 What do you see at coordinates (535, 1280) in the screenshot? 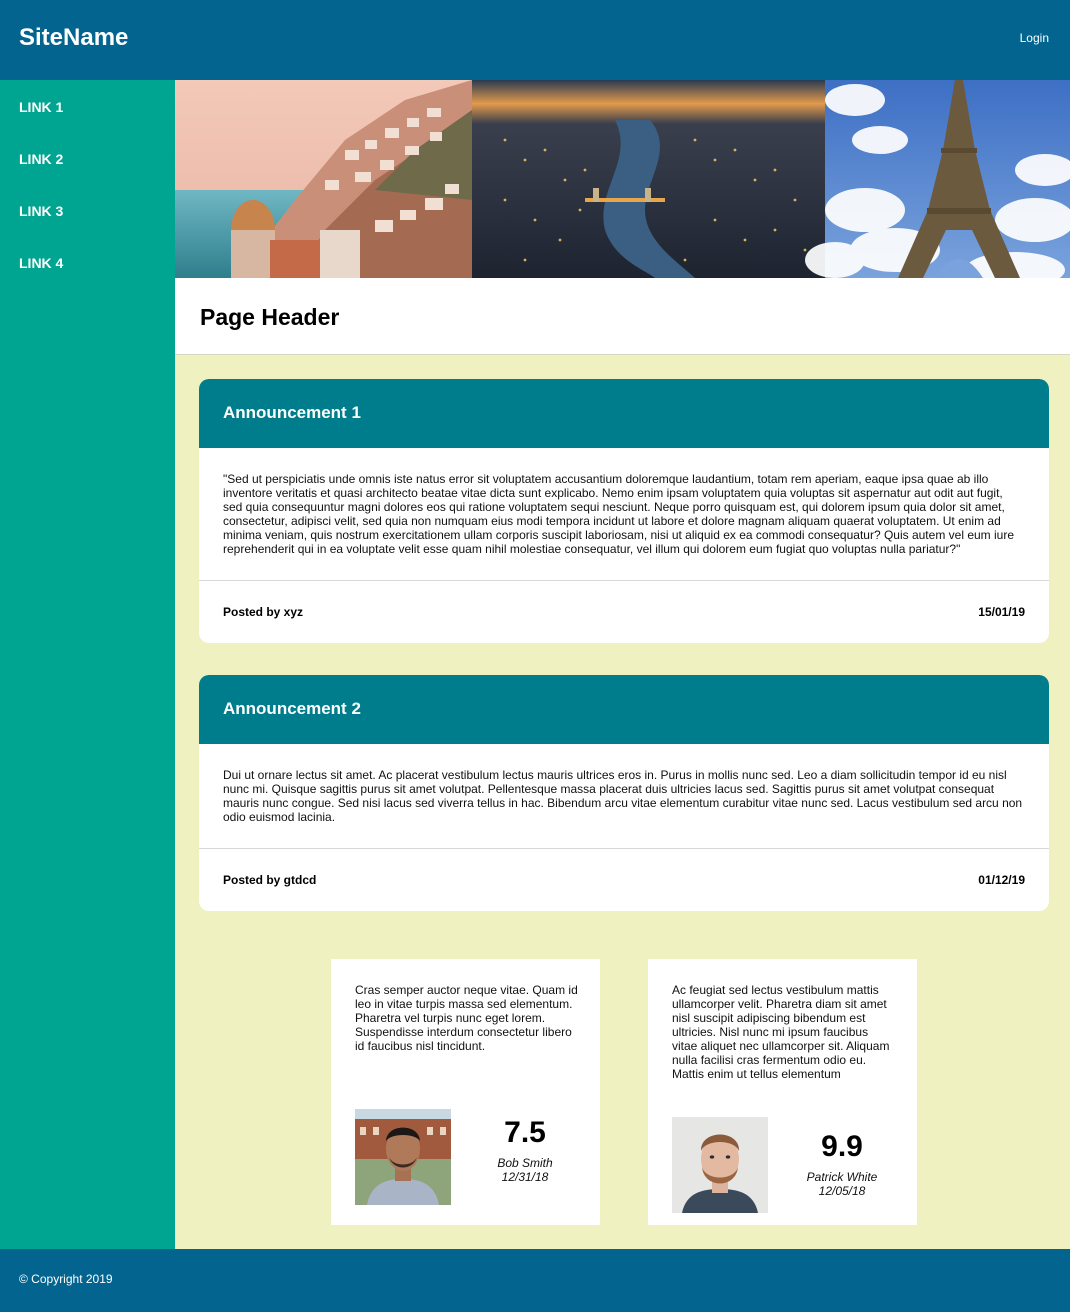
I see `footer: © Copyright 2019` at bounding box center [535, 1280].